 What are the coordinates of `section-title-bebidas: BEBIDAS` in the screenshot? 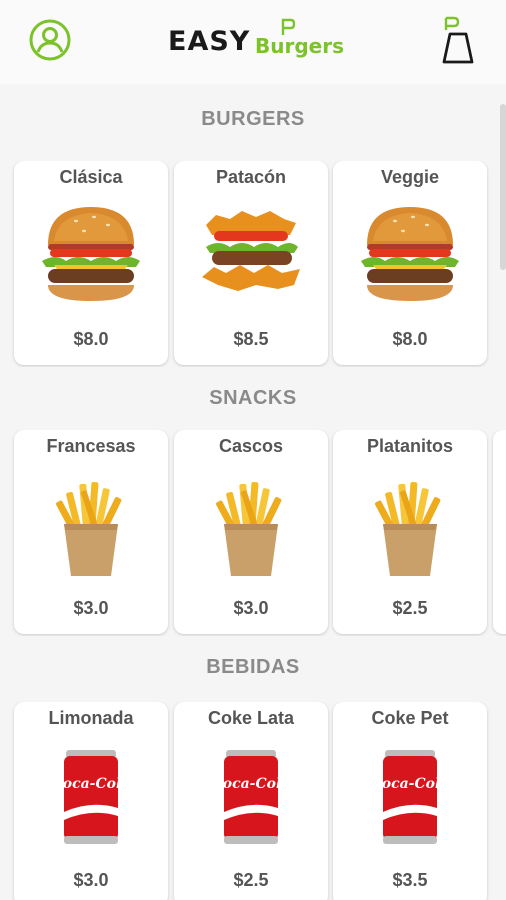 It's located at (253, 667).